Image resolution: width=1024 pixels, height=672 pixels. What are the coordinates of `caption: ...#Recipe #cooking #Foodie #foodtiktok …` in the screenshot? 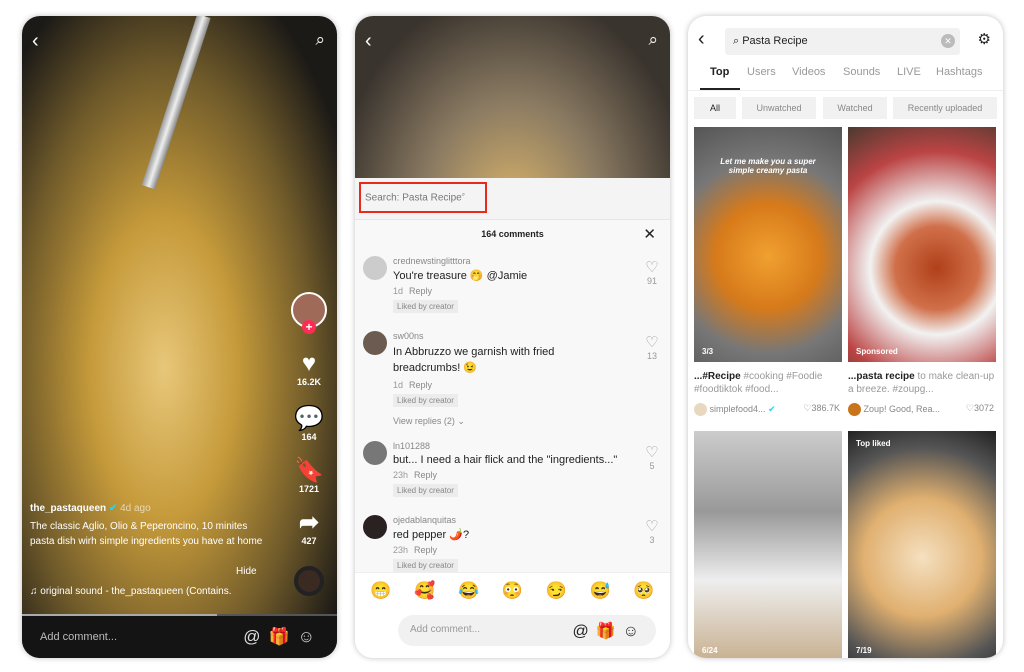 It's located at (758, 383).